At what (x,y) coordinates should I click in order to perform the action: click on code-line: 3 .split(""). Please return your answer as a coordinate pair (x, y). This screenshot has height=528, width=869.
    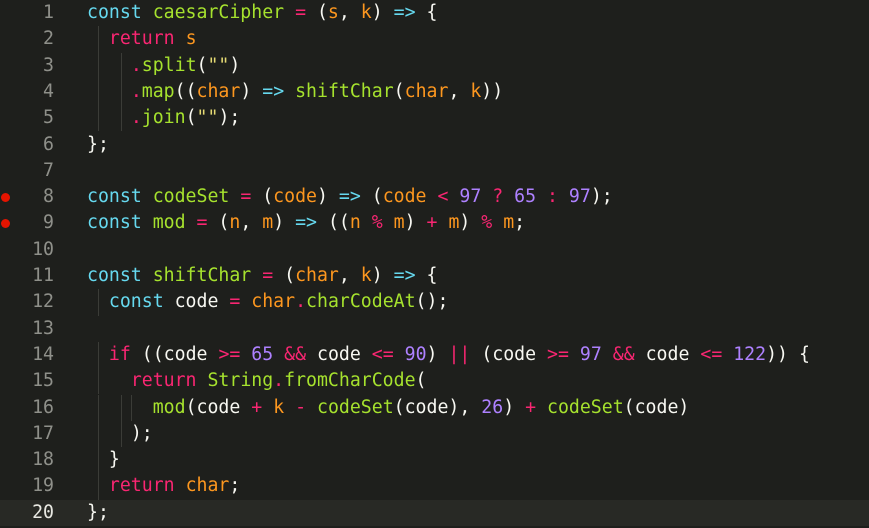
    Looking at the image, I should click on (434, 65).